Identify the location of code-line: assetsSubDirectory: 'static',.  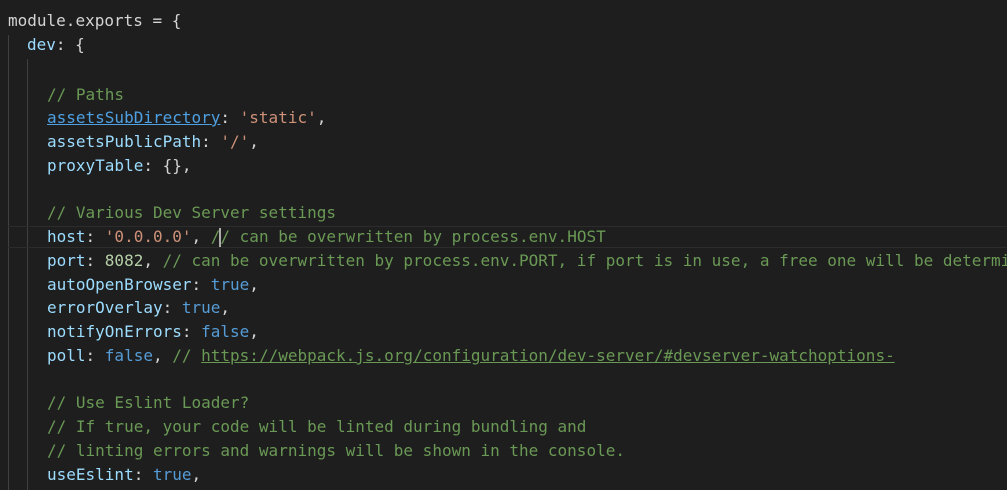
(186, 118).